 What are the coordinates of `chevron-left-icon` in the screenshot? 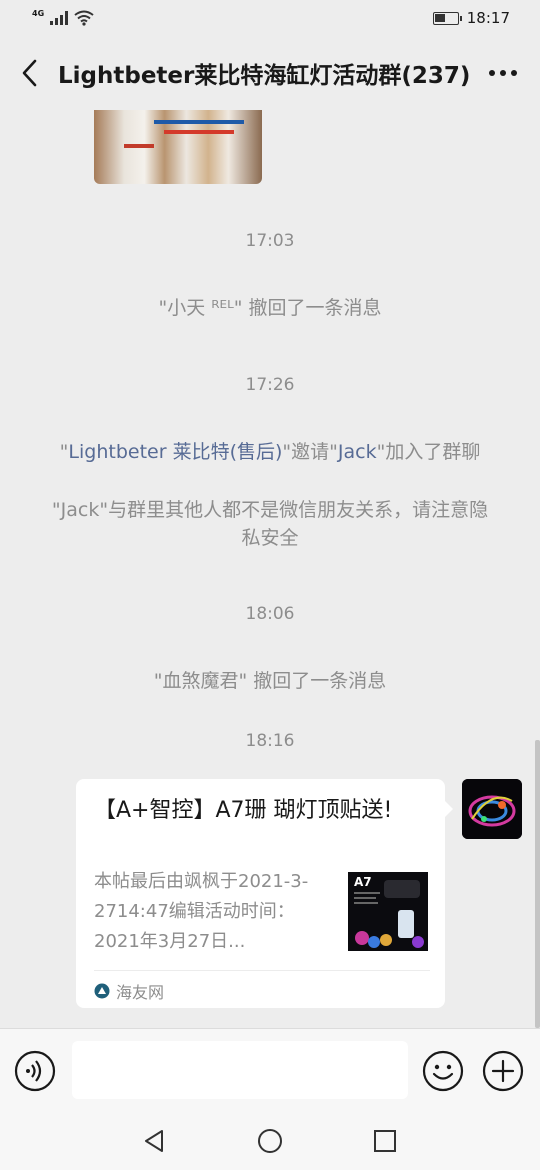 It's located at (29, 73).